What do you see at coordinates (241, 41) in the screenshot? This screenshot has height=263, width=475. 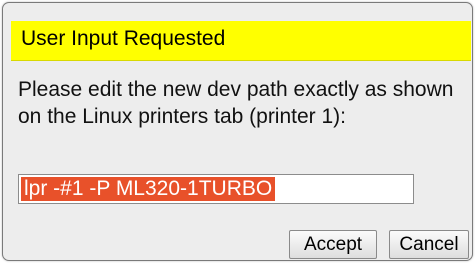 I see `dialog-titlebar: User Input Requested` at bounding box center [241, 41].